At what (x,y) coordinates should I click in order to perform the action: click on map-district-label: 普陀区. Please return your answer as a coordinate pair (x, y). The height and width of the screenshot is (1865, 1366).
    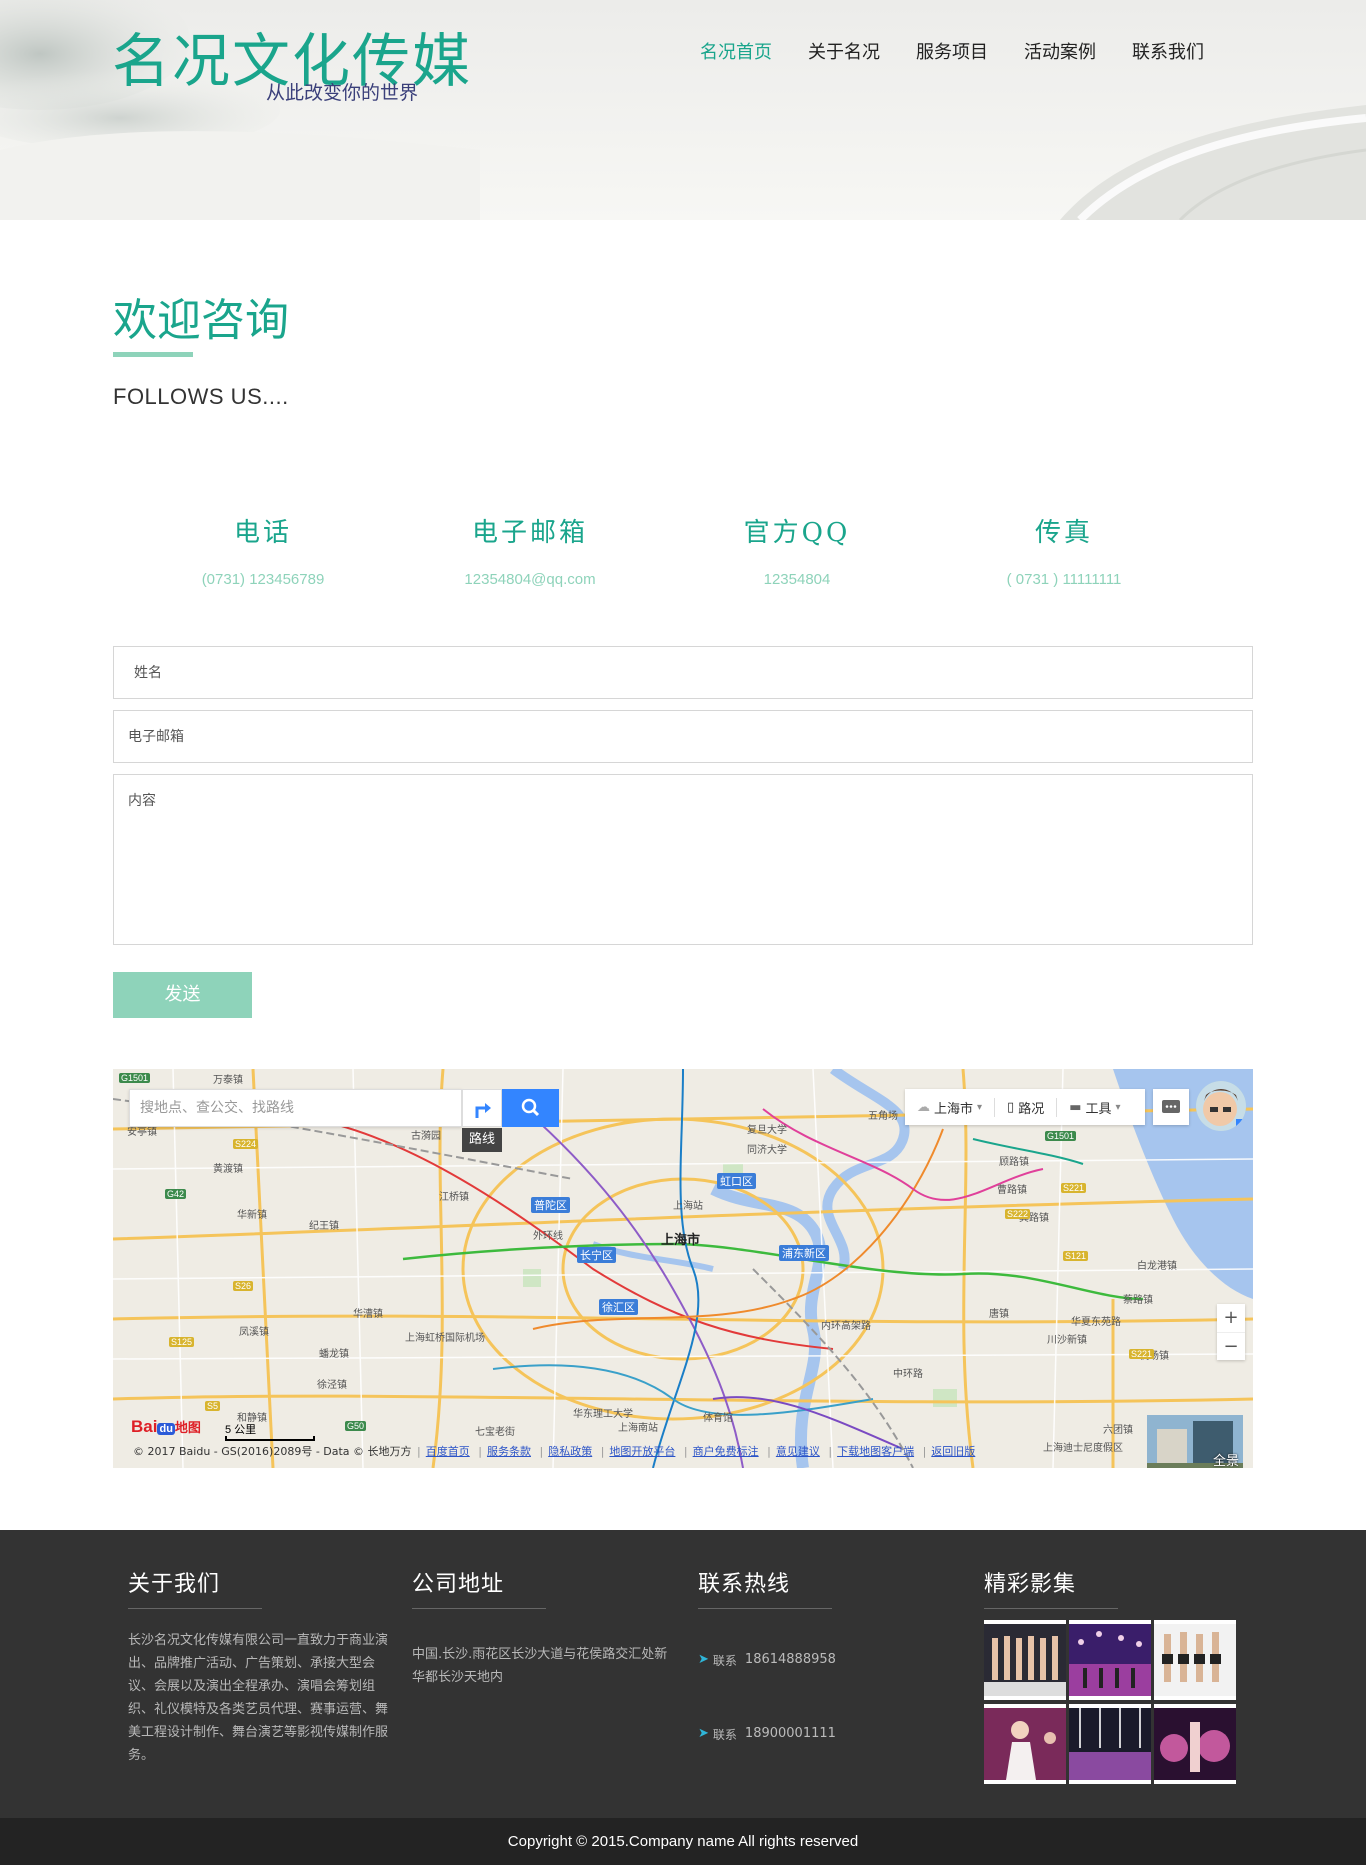
    Looking at the image, I should click on (550, 1205).